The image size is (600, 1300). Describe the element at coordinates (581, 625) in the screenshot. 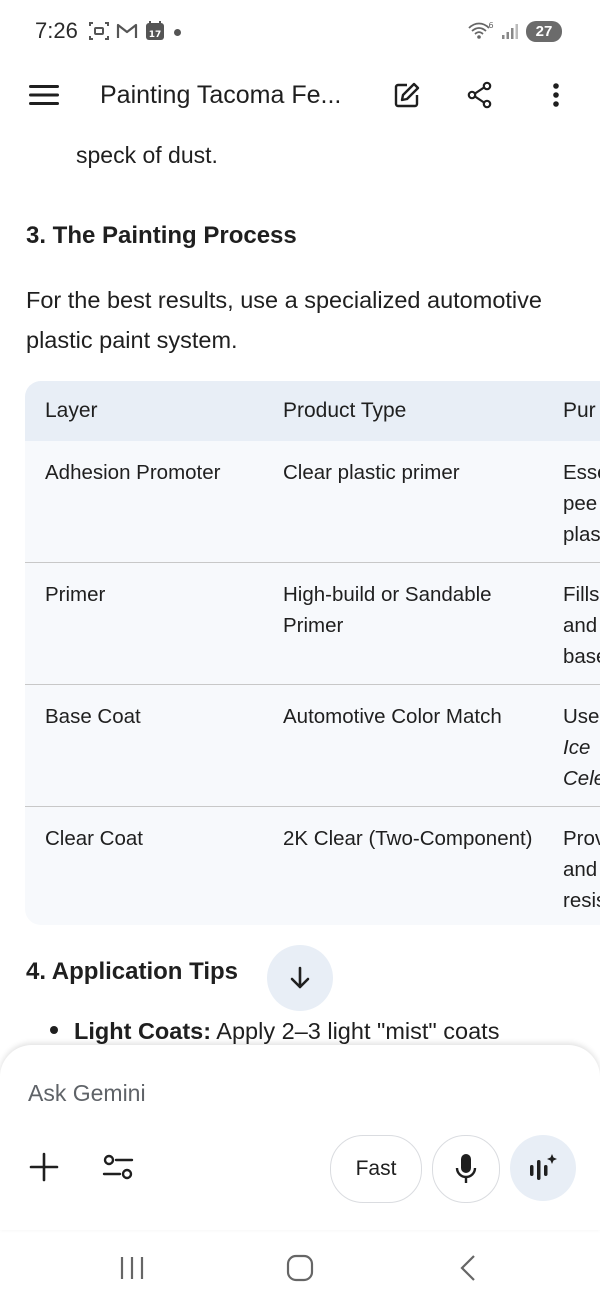

I see `table-cell-purpose: Fills and base` at that location.